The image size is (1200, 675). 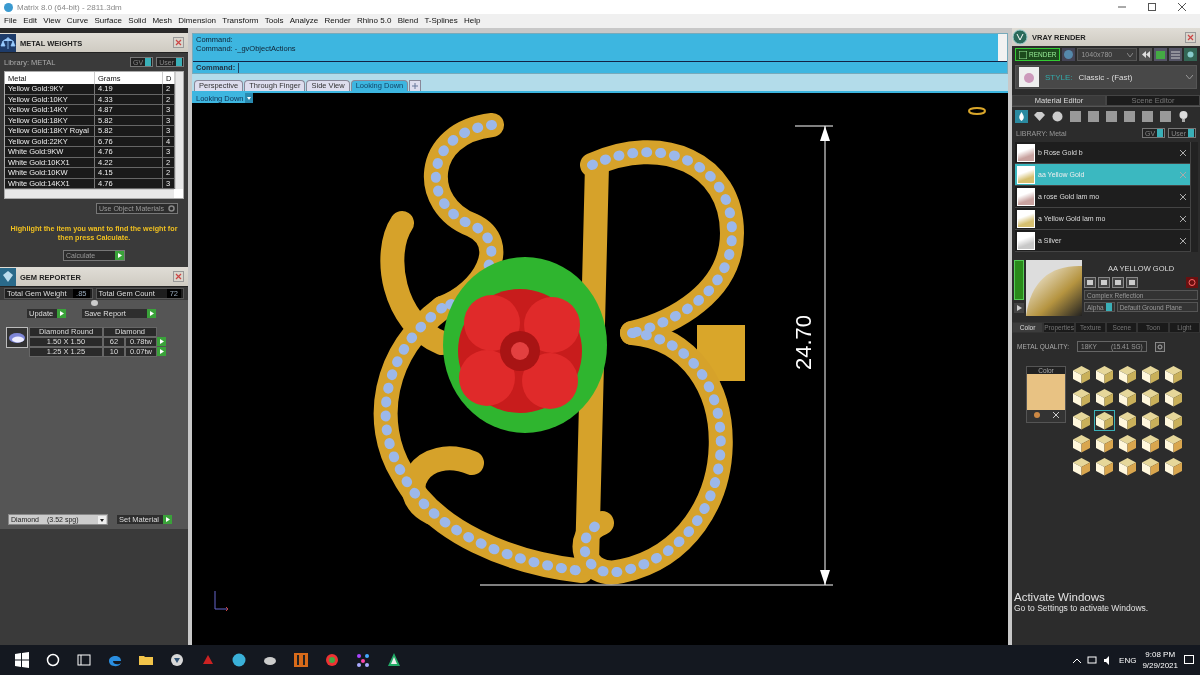 What do you see at coordinates (1019, 308) in the screenshot?
I see `play-icon` at bounding box center [1019, 308].